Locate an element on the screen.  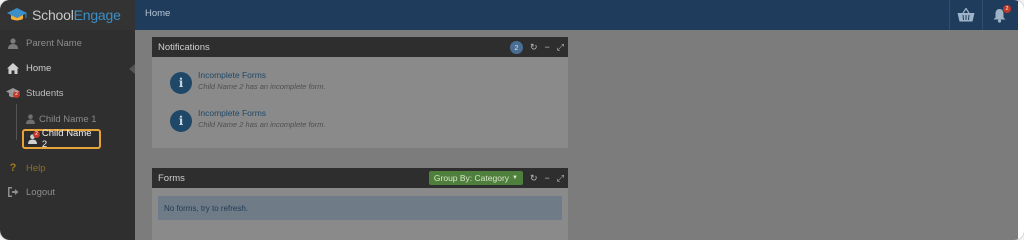
home-icon is located at coordinates (13, 68).